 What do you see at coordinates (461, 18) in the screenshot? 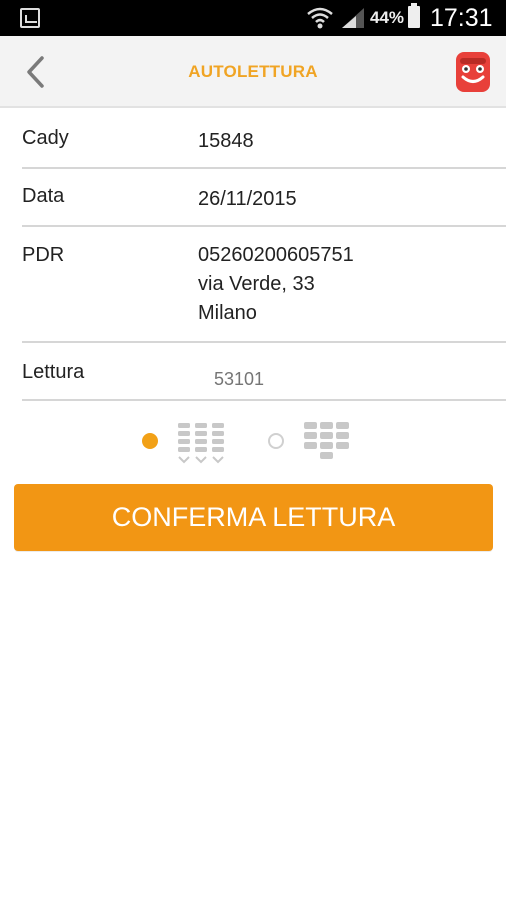
I see `clock: 17:31` at bounding box center [461, 18].